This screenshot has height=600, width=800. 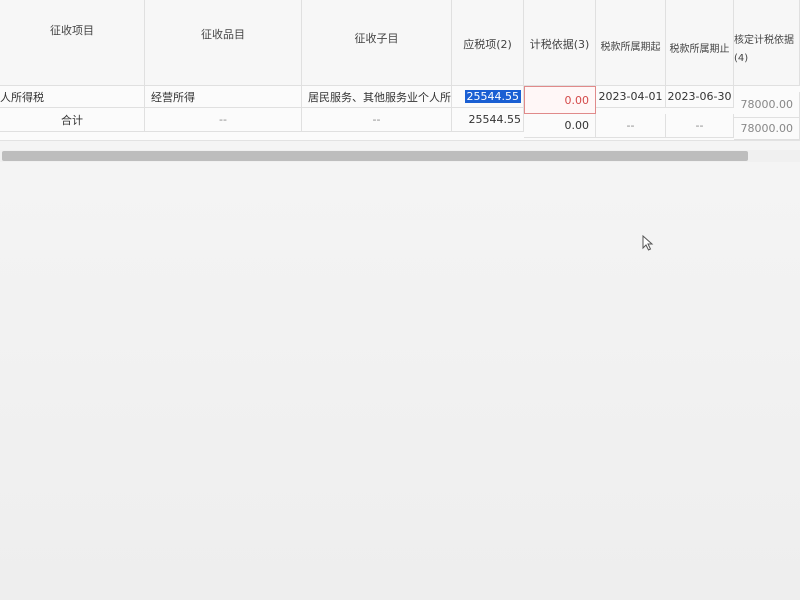 I want to click on mouse-pointer-icon, so click(x=648, y=243).